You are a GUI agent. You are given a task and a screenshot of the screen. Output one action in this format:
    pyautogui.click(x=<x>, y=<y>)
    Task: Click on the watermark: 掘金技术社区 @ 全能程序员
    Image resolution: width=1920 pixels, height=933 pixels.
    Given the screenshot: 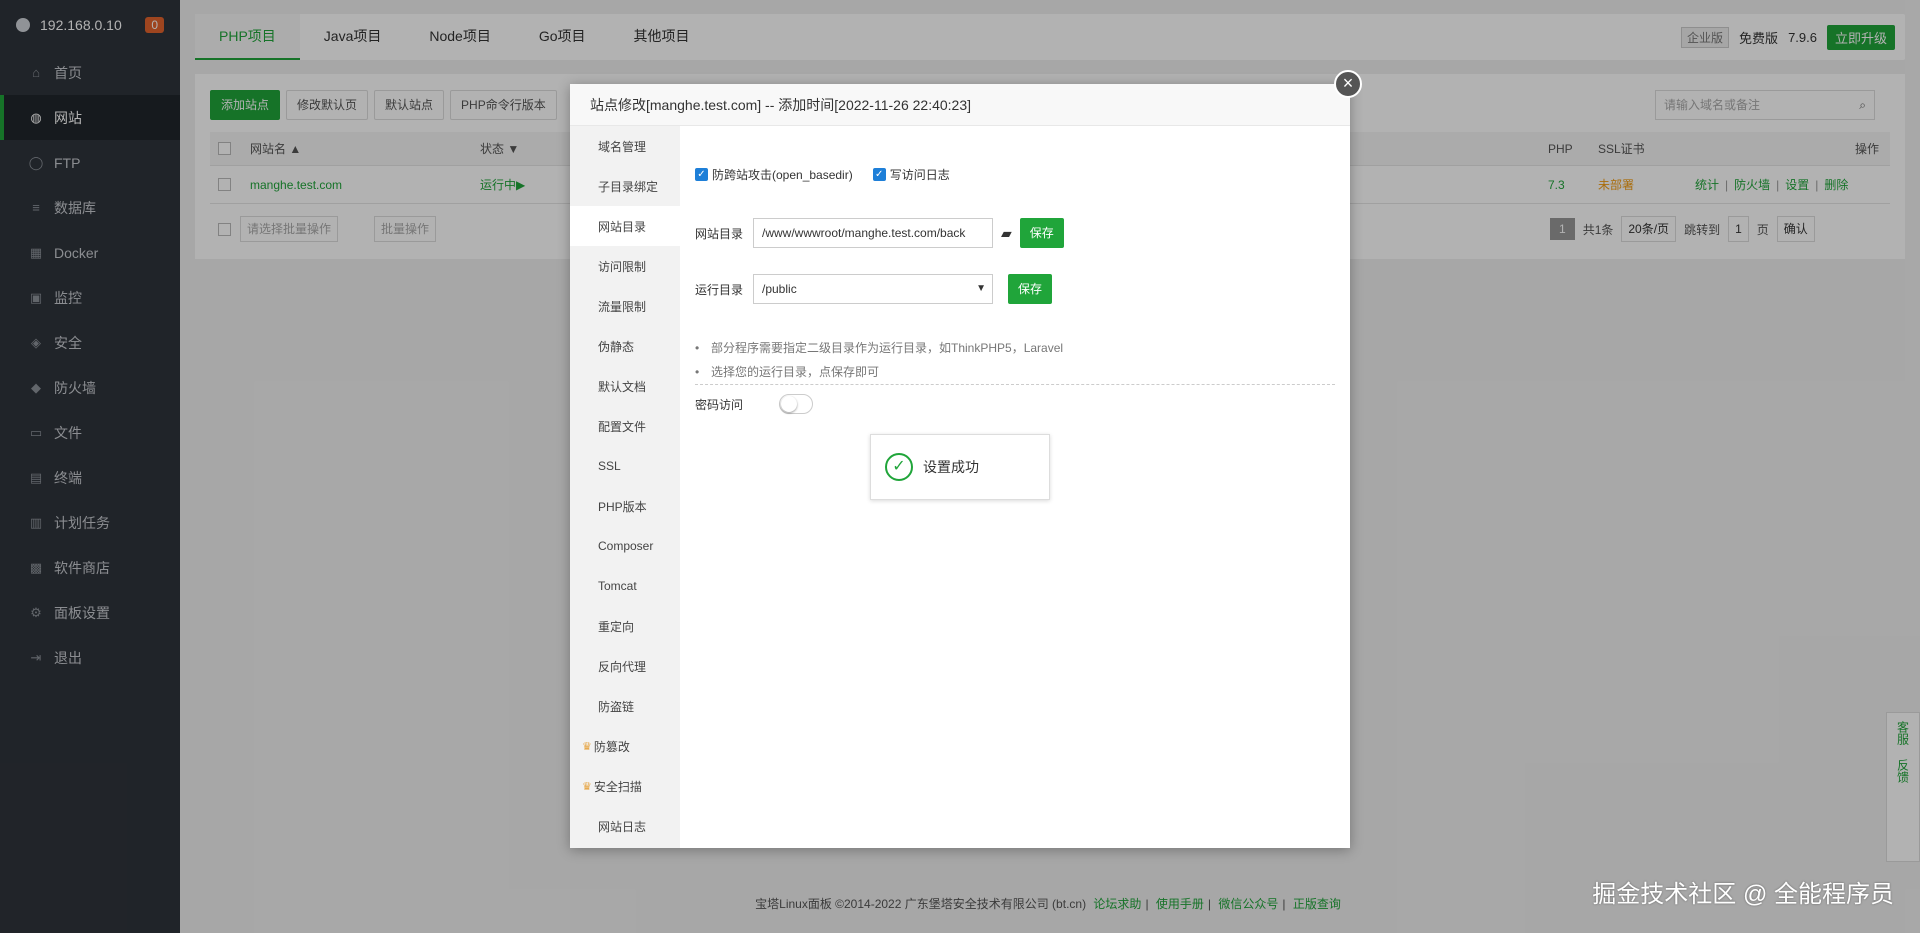 What is the action you would take?
    pyautogui.click(x=1743, y=894)
    